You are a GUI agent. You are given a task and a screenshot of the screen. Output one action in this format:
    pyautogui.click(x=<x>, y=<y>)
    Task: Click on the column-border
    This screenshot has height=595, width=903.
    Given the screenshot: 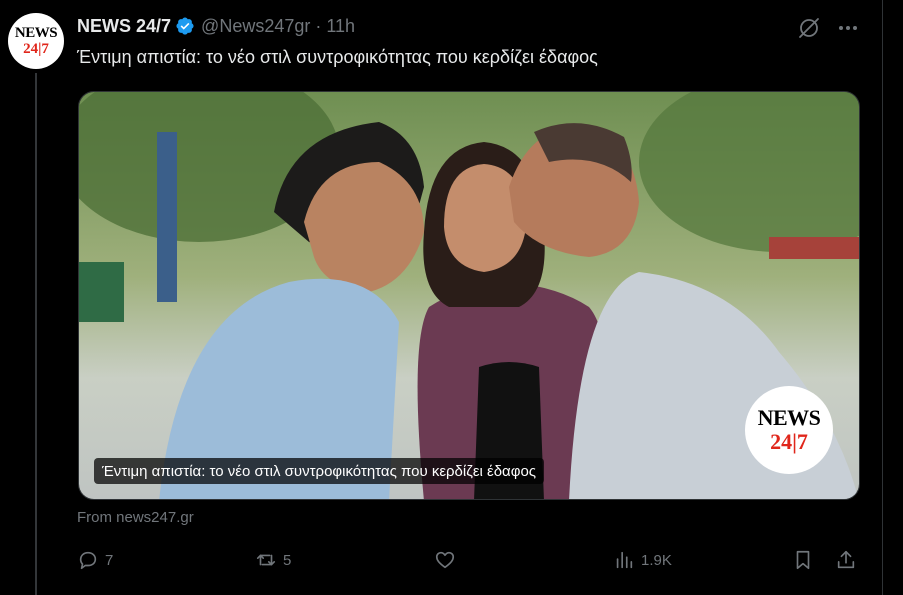 What is the action you would take?
    pyautogui.click(x=882, y=297)
    